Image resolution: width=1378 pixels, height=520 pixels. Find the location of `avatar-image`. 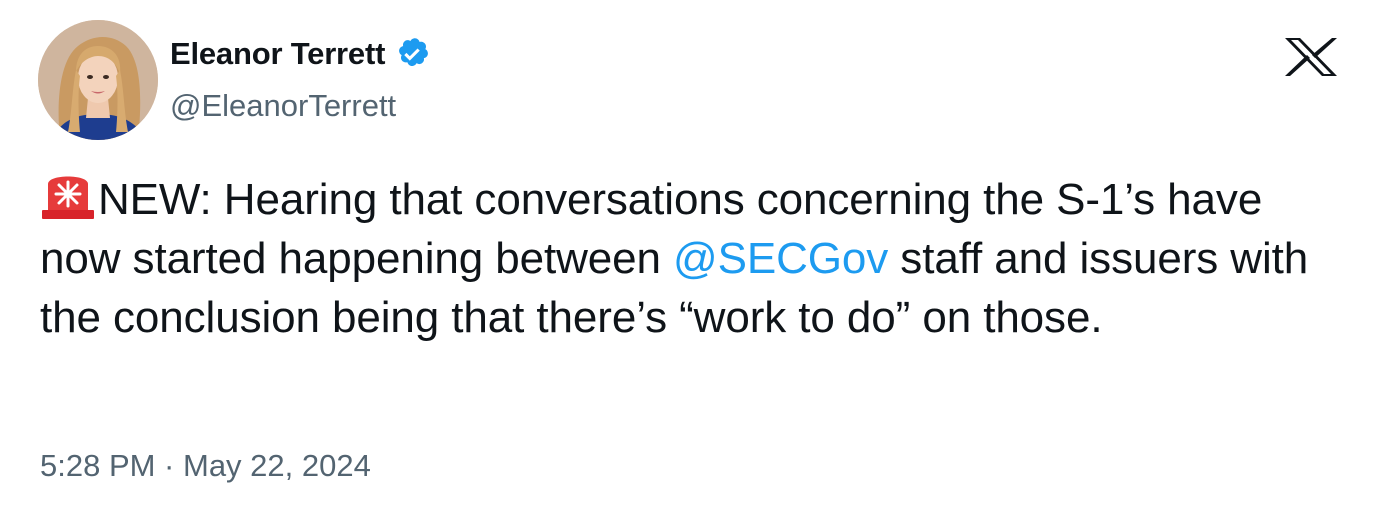

avatar-image is located at coordinates (98, 80).